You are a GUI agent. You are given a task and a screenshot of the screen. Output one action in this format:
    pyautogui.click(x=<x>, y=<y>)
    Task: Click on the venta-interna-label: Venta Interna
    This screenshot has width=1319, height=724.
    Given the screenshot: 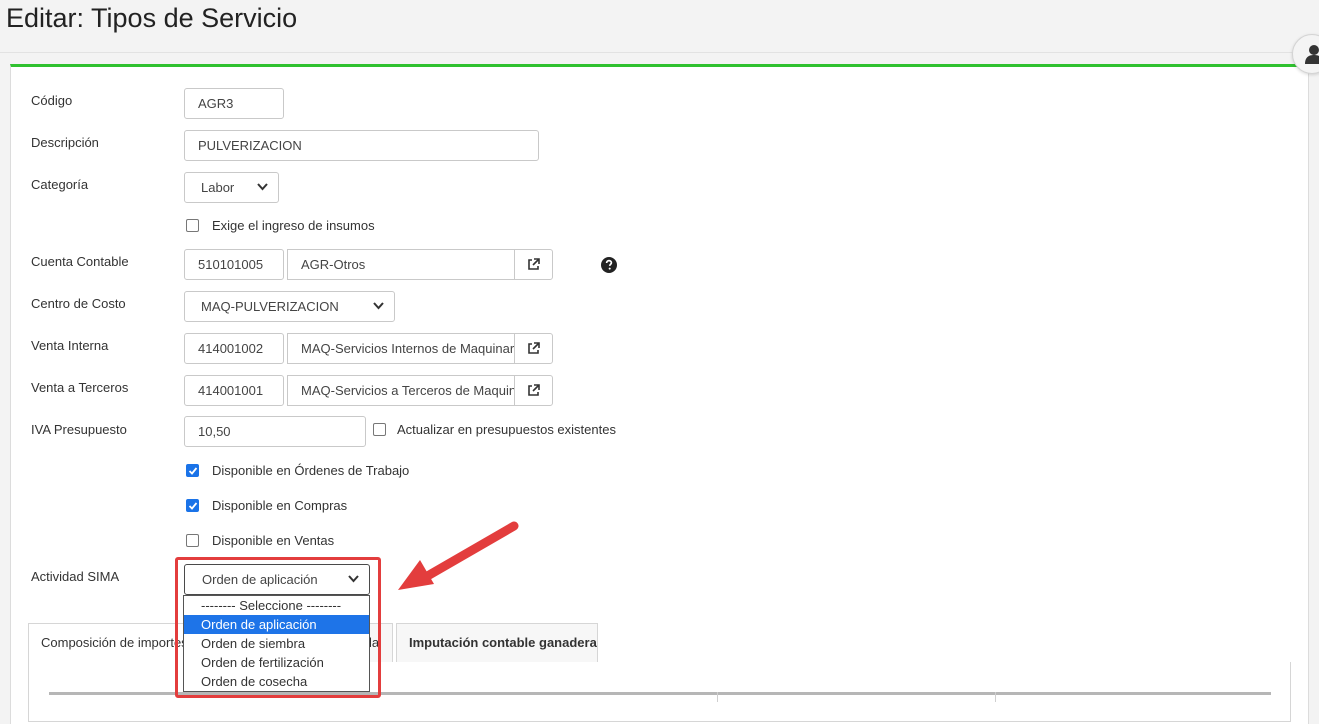 What is the action you would take?
    pyautogui.click(x=70, y=345)
    